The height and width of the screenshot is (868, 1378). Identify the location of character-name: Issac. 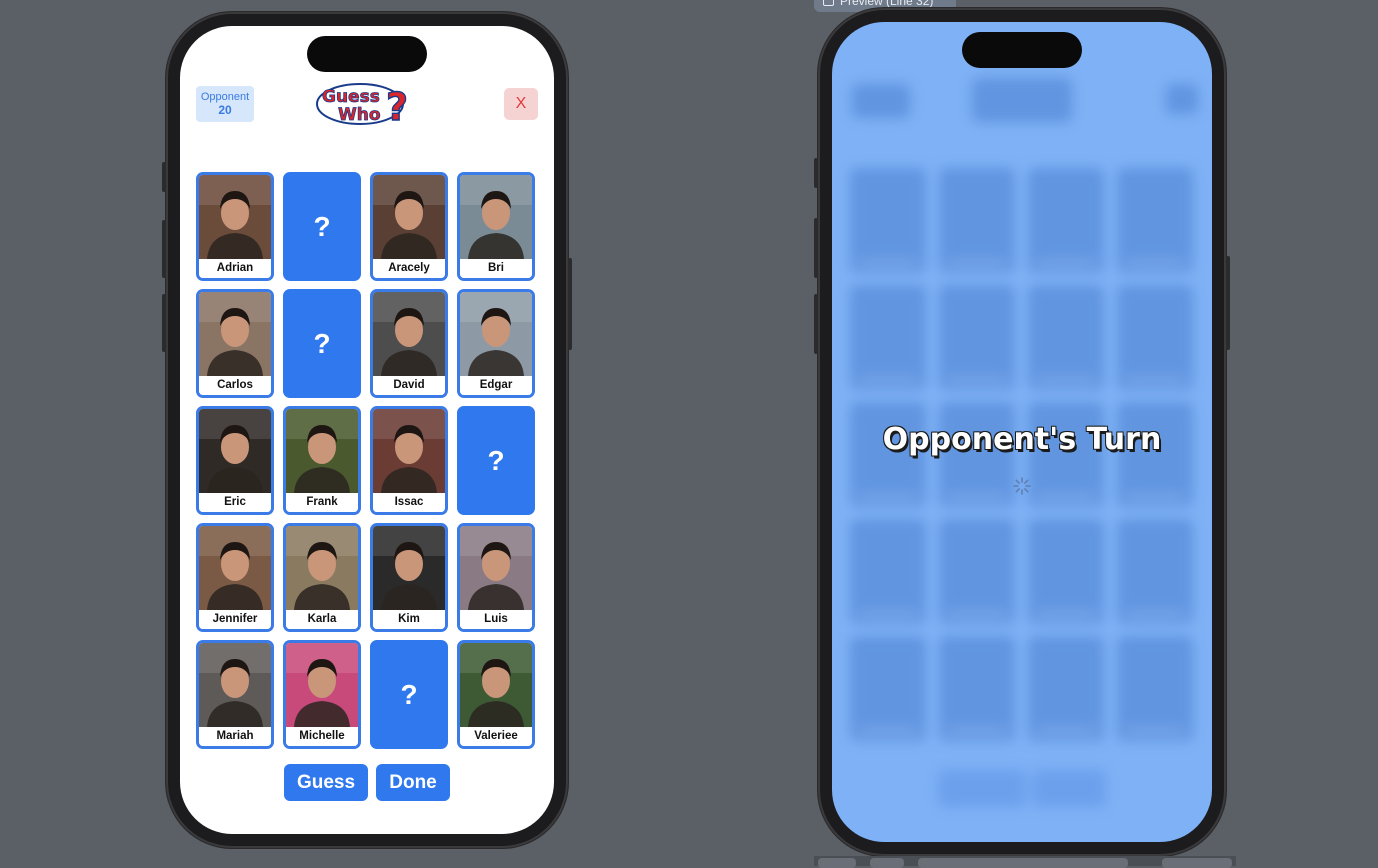
(409, 502).